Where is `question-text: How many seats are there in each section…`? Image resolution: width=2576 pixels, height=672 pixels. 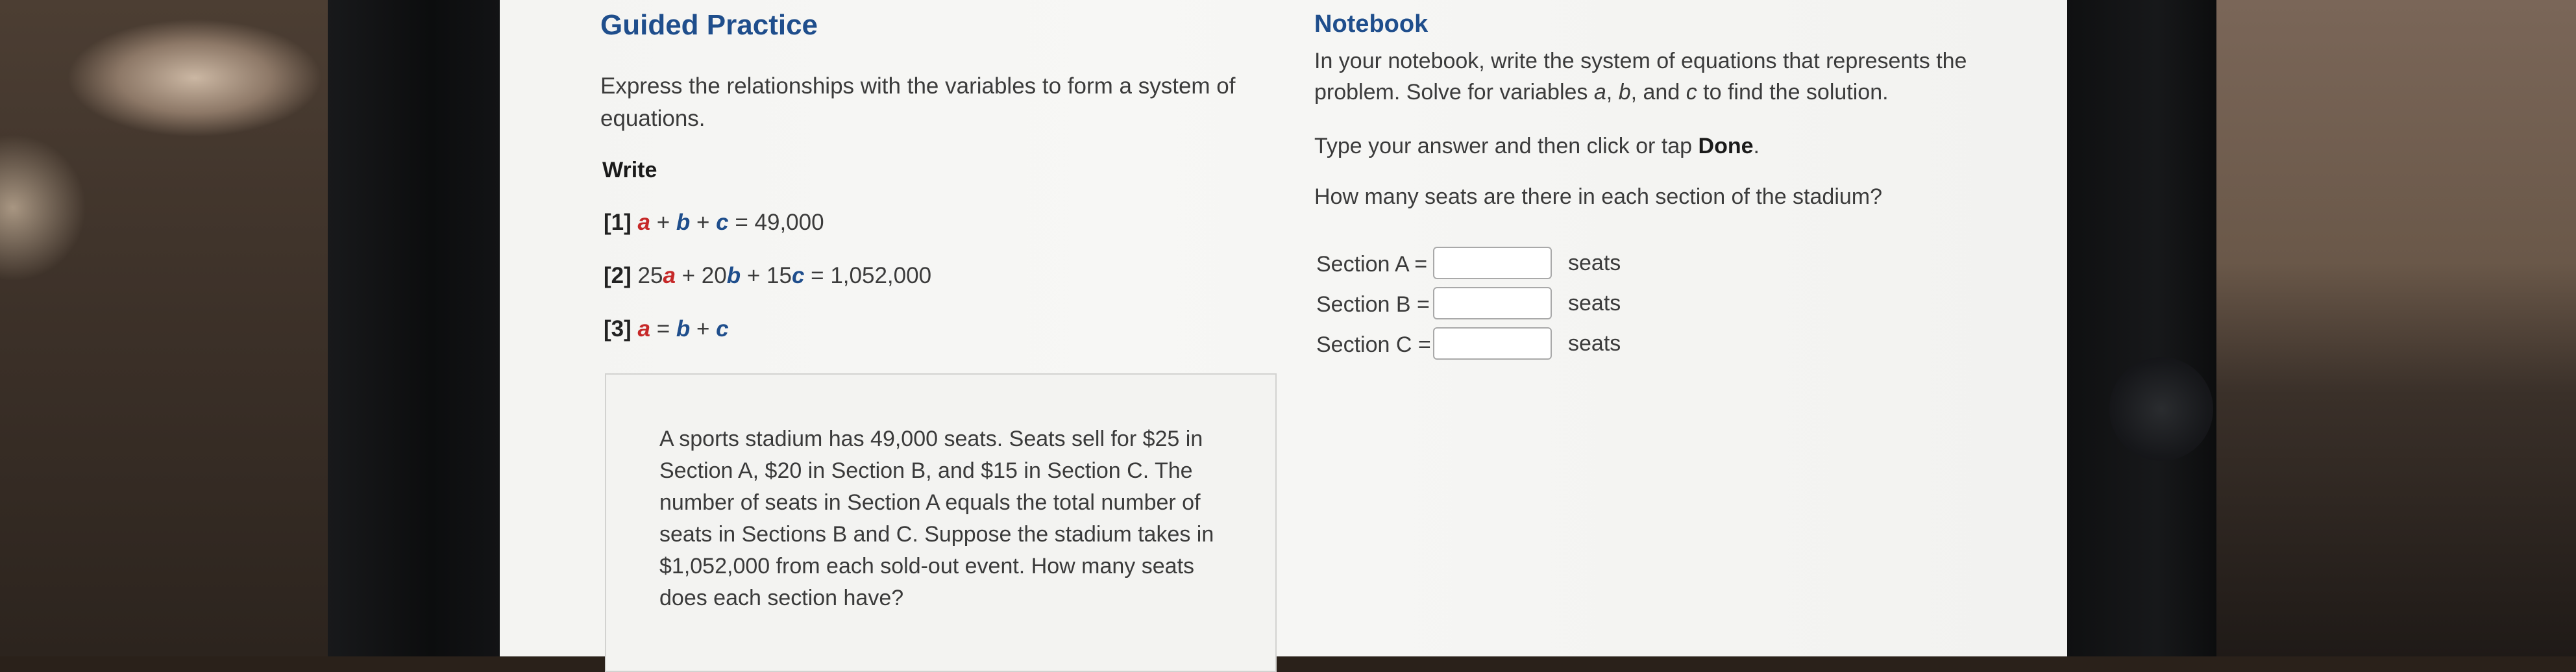 question-text: How many seats are there in each section… is located at coordinates (1598, 196).